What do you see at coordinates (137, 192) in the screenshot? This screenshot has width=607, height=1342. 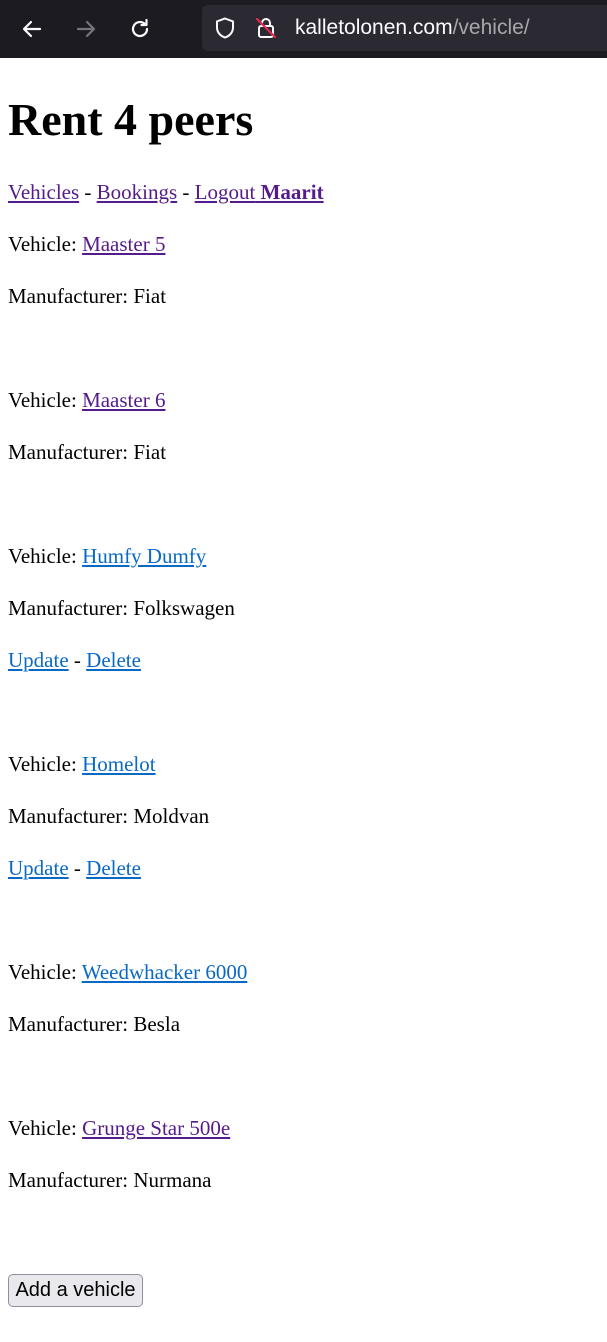 I see `bookings-link: Bookings` at bounding box center [137, 192].